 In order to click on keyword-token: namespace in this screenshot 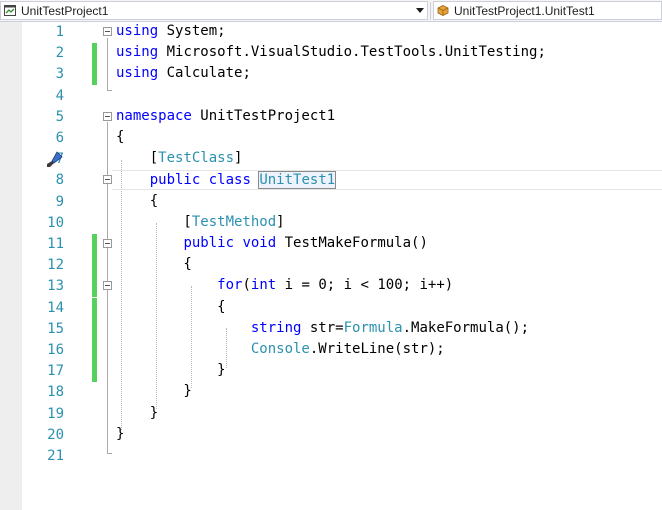, I will do `click(154, 115)`.